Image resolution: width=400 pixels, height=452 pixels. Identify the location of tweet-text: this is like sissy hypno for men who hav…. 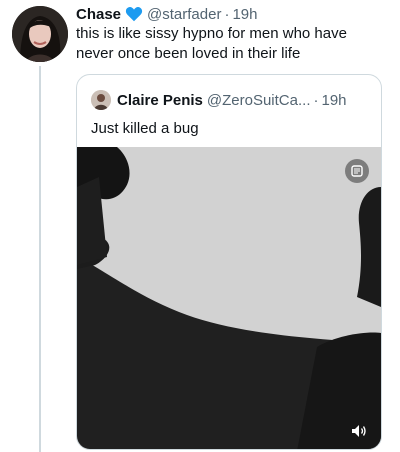
(211, 43).